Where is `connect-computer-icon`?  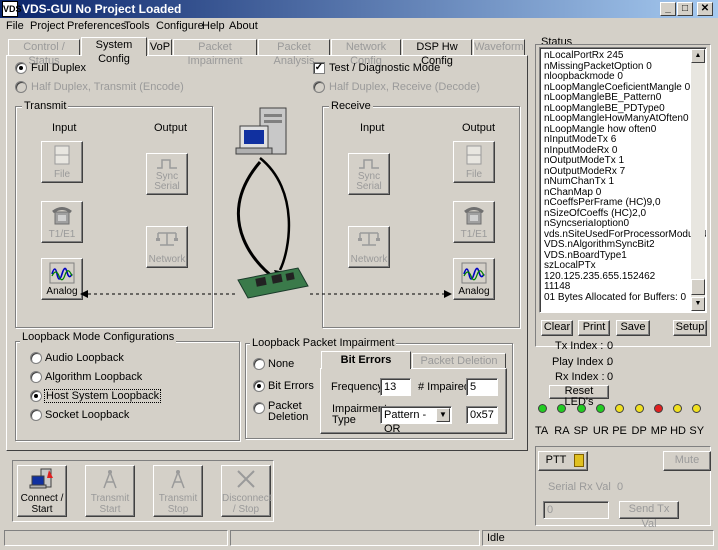 connect-computer-icon is located at coordinates (41, 478).